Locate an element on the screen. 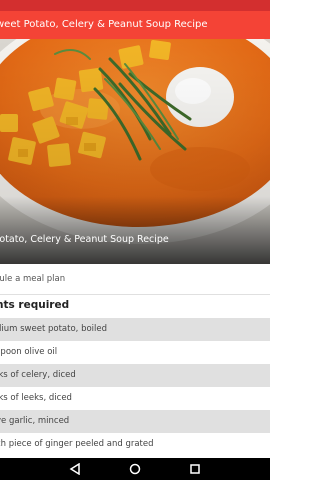 The height and width of the screenshot is (480, 320). ingredient-text: ch piece of ginger peeled and grated is located at coordinates (77, 444).